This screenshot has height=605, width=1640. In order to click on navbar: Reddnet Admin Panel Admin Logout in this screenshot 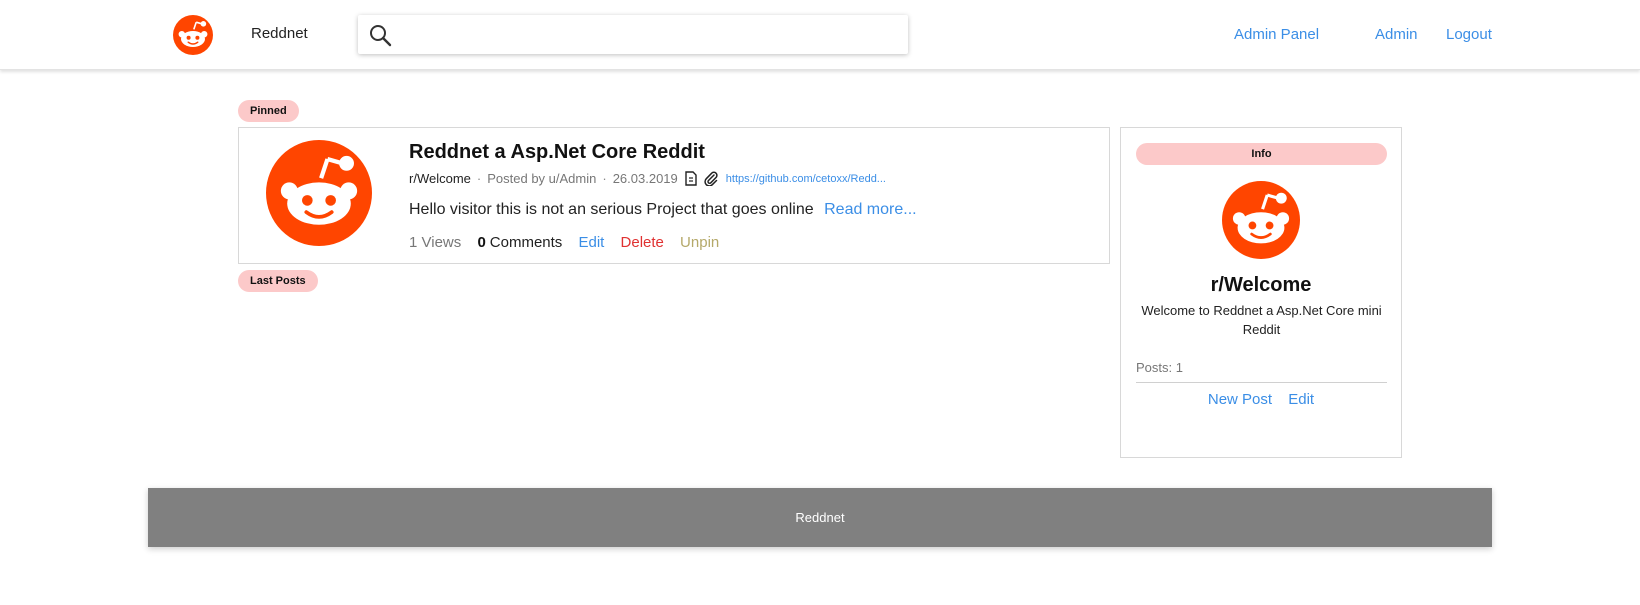, I will do `click(820, 35)`.